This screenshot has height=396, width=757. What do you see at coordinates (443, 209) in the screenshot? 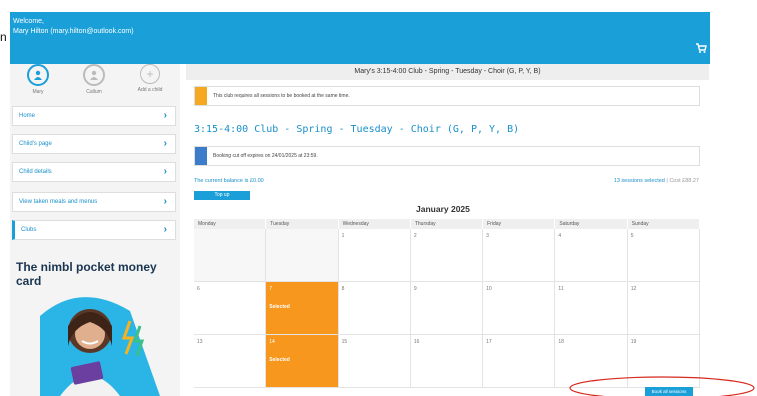
I see `calendar-month: January 2025` at bounding box center [443, 209].